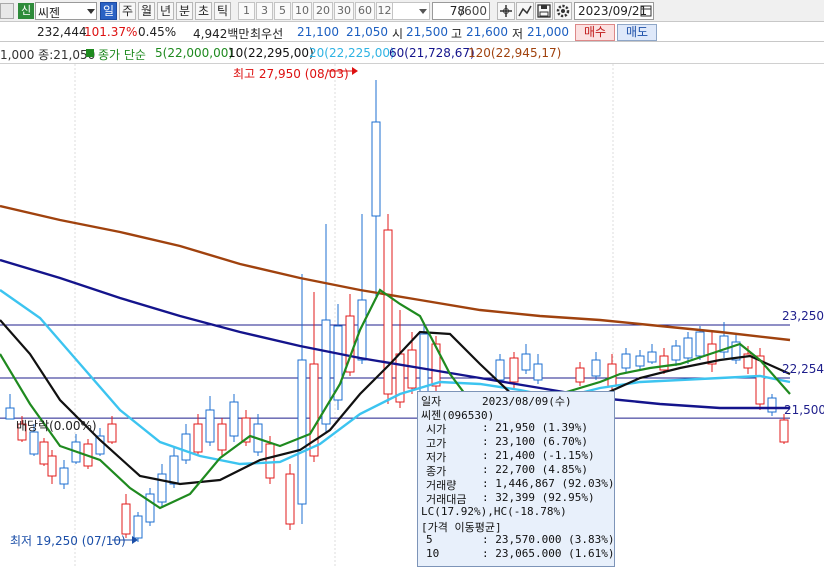 This screenshot has width=824, height=567. I want to click on tooltip-ma-value: : 23,065.000 (1.61%), so click(548, 553).